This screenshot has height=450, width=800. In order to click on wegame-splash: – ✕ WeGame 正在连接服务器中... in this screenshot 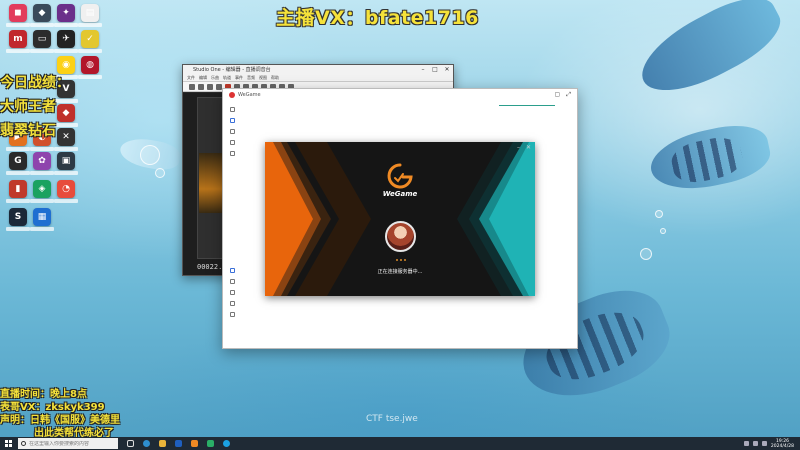, I will do `click(400, 219)`.